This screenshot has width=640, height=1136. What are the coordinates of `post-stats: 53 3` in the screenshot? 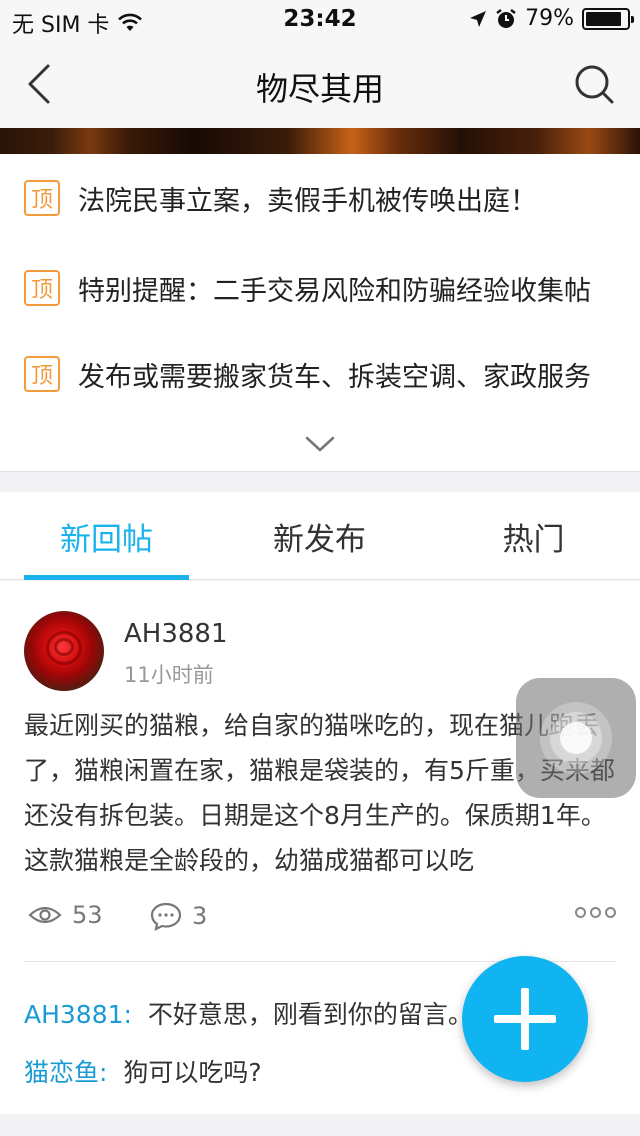 It's located at (320, 921).